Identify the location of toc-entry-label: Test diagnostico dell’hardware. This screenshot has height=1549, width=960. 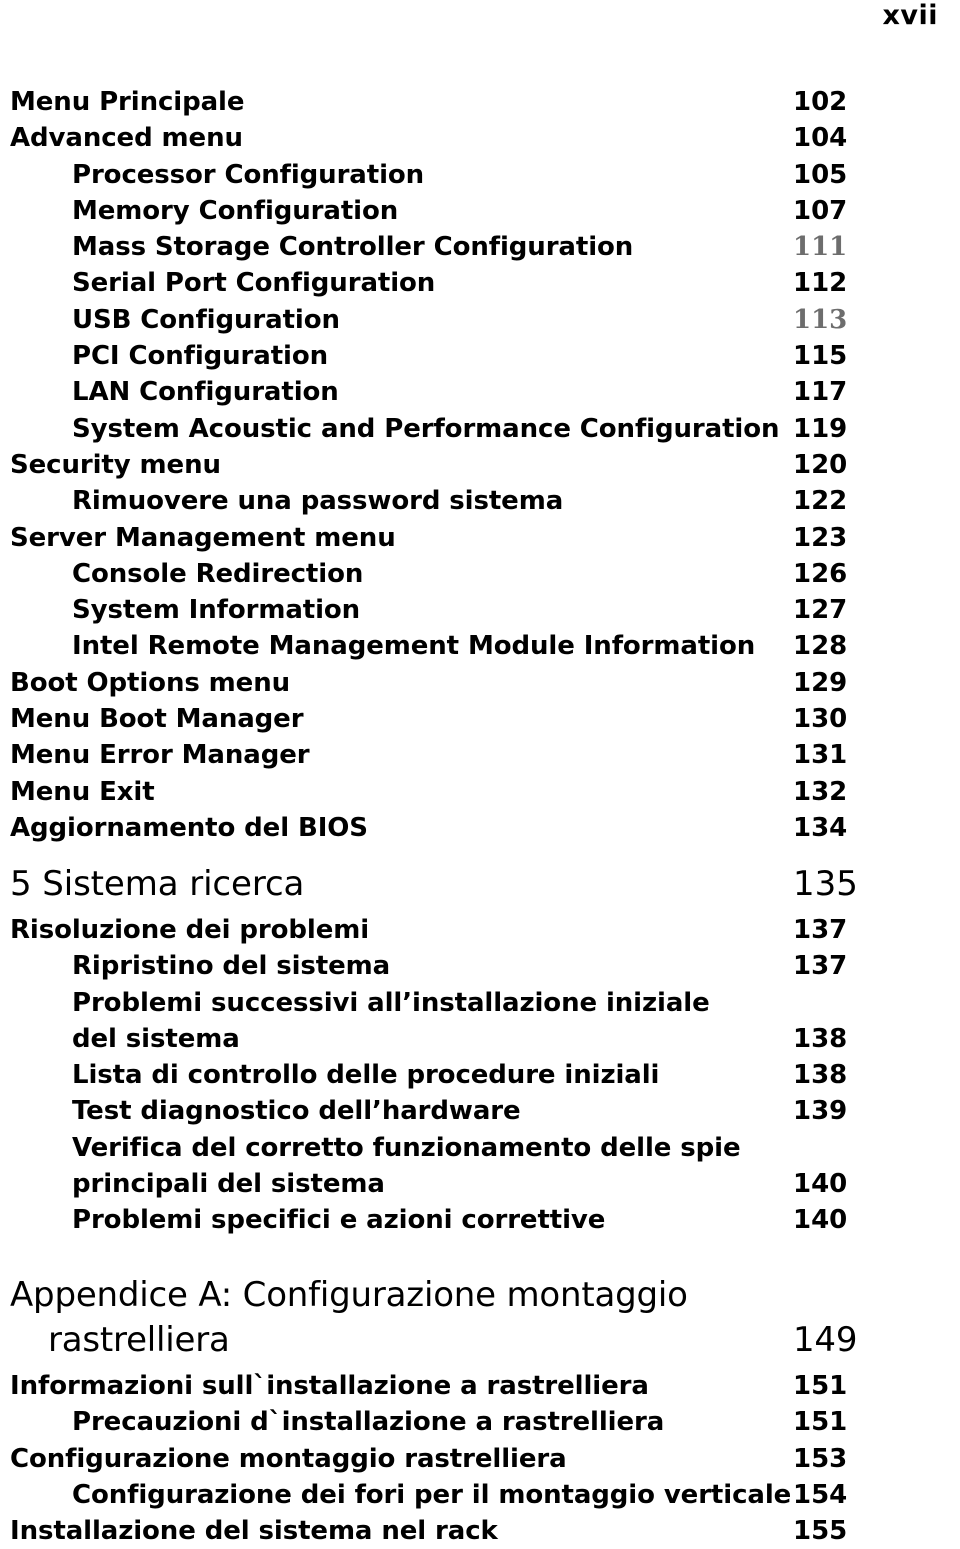
(296, 1111).